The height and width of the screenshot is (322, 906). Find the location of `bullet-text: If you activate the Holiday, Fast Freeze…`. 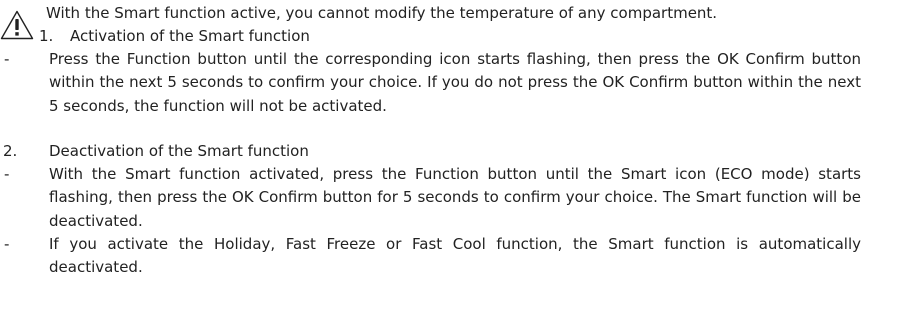

bullet-text: If you activate the Holiday, Fast Freeze… is located at coordinates (455, 256).